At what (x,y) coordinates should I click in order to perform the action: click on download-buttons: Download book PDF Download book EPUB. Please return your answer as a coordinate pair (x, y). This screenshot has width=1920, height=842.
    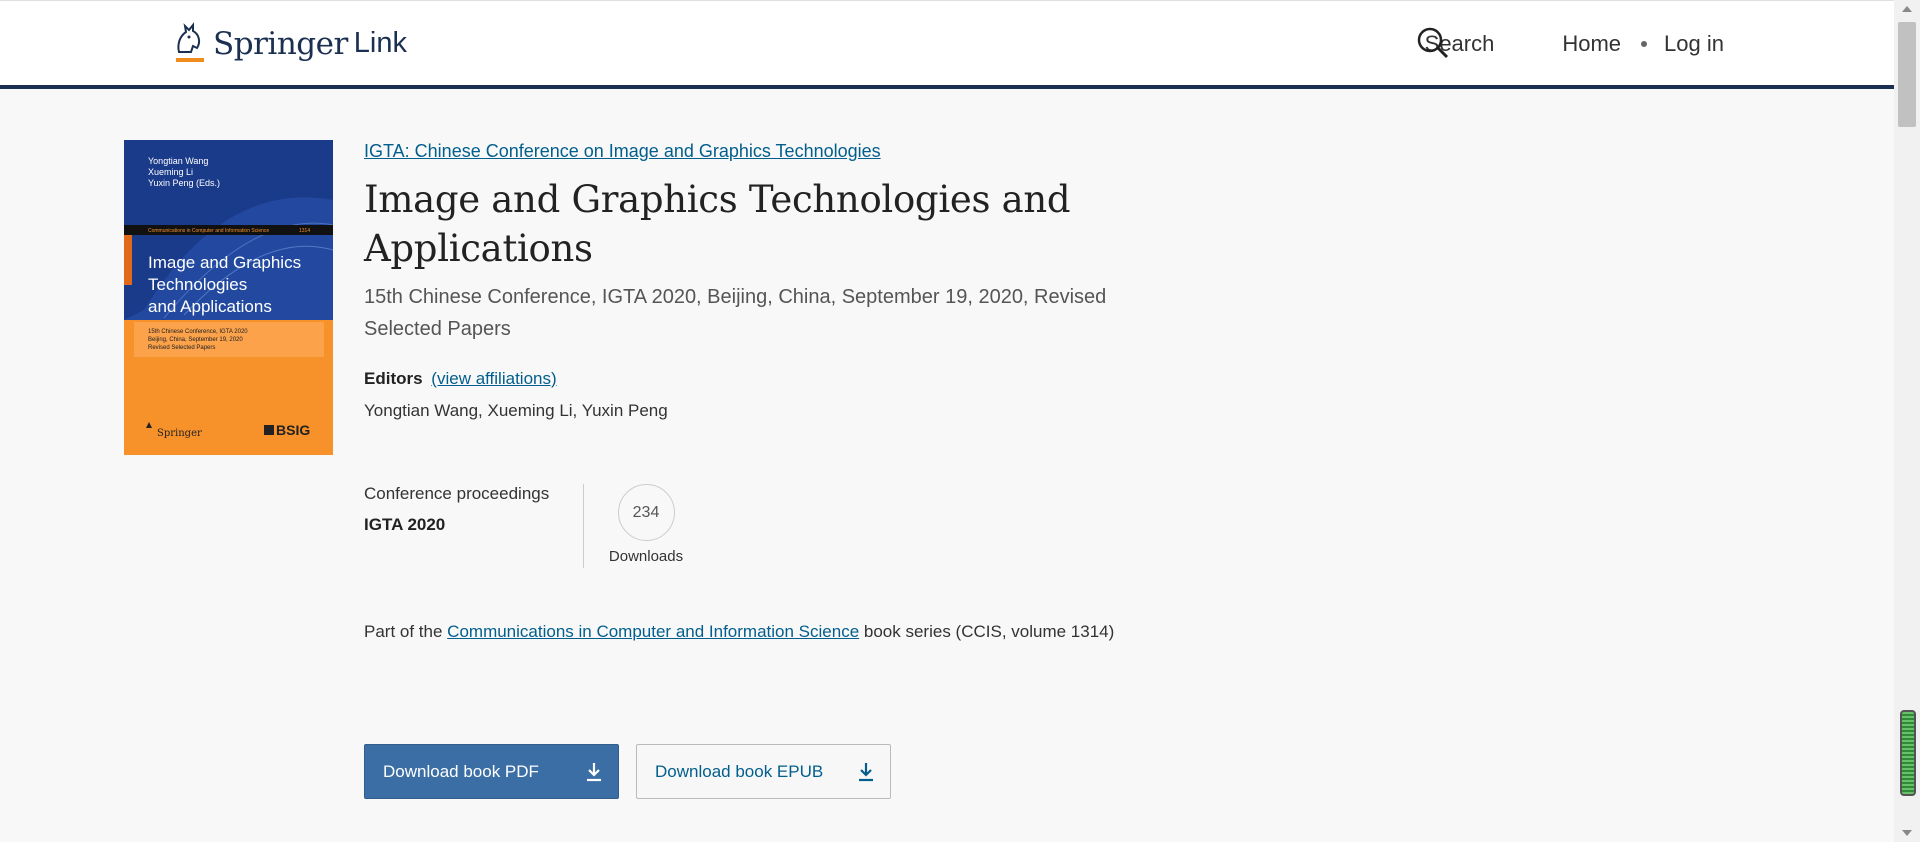
    Looking at the image, I should click on (627, 771).